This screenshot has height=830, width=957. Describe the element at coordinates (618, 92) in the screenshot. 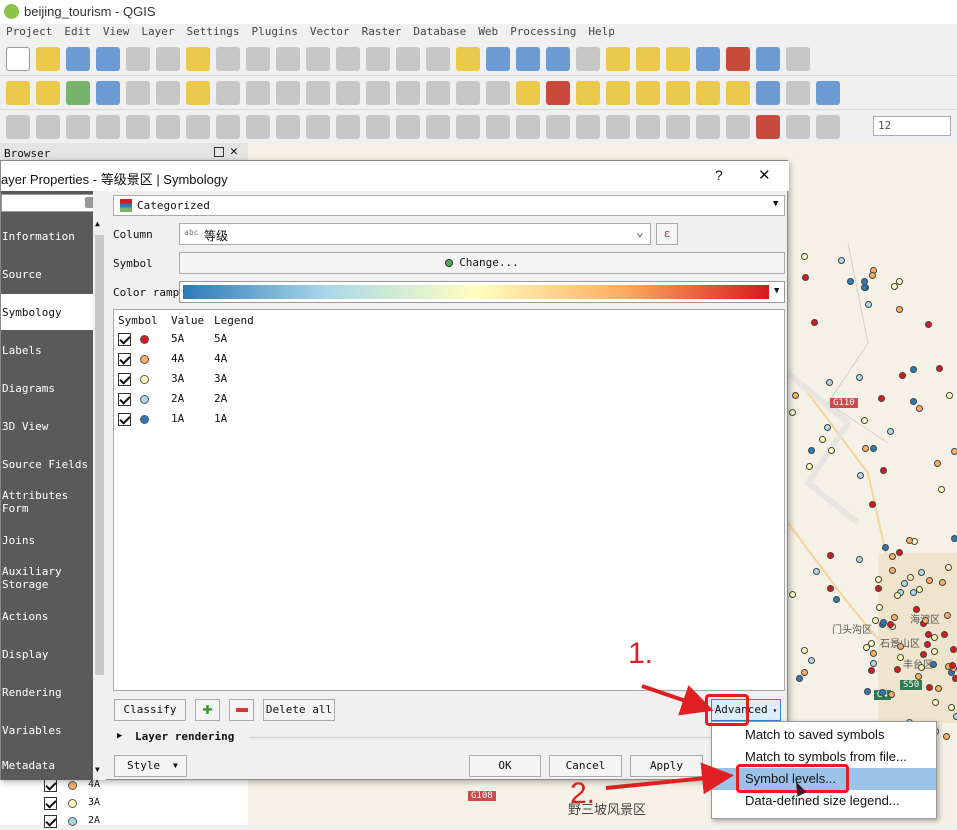

I see `highlight-label-icon` at that location.